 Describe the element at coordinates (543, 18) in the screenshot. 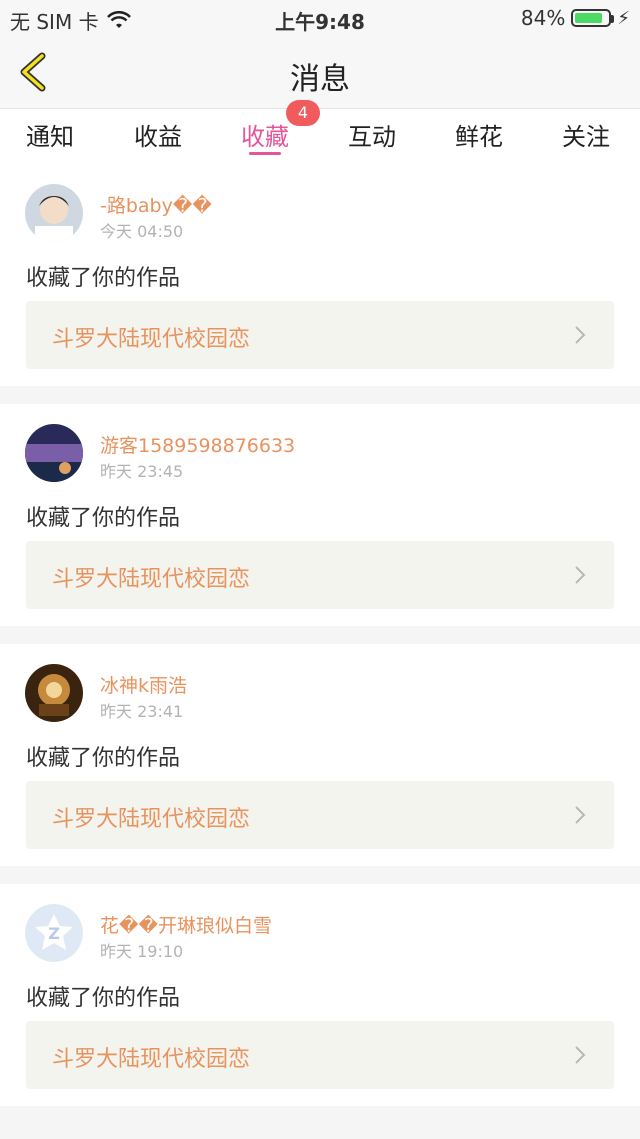

I see `battery-percent: 84%` at that location.